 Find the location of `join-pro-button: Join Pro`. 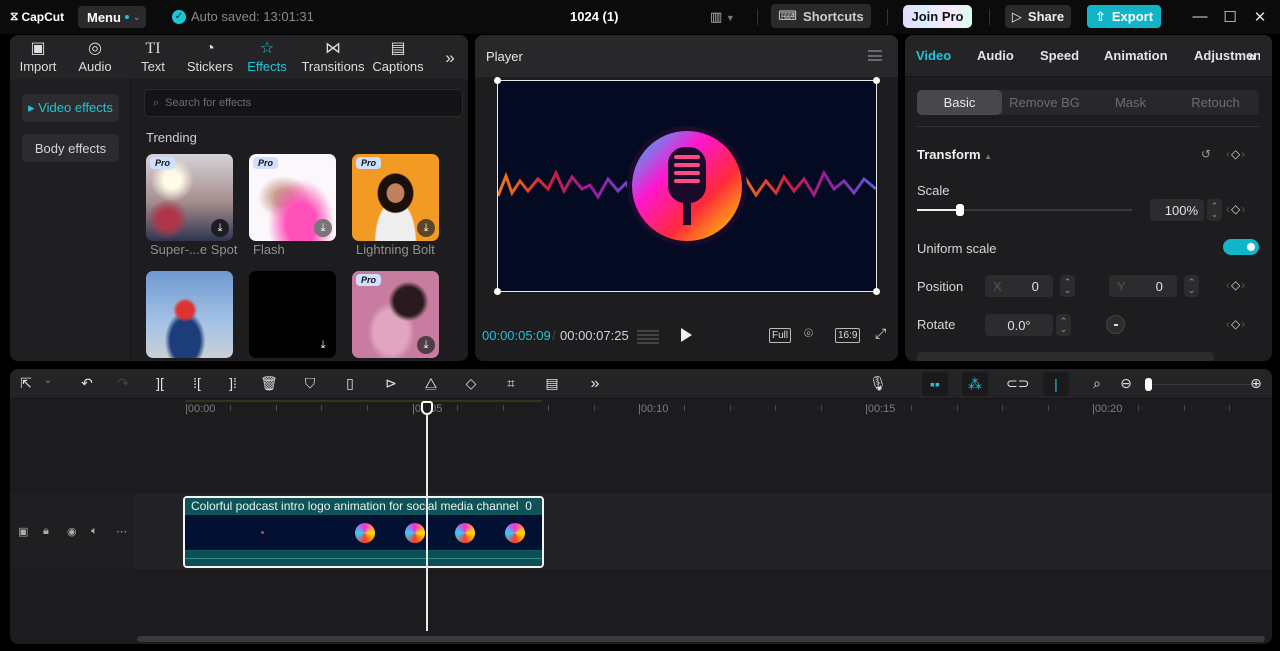

join-pro-button: Join Pro is located at coordinates (937, 16).